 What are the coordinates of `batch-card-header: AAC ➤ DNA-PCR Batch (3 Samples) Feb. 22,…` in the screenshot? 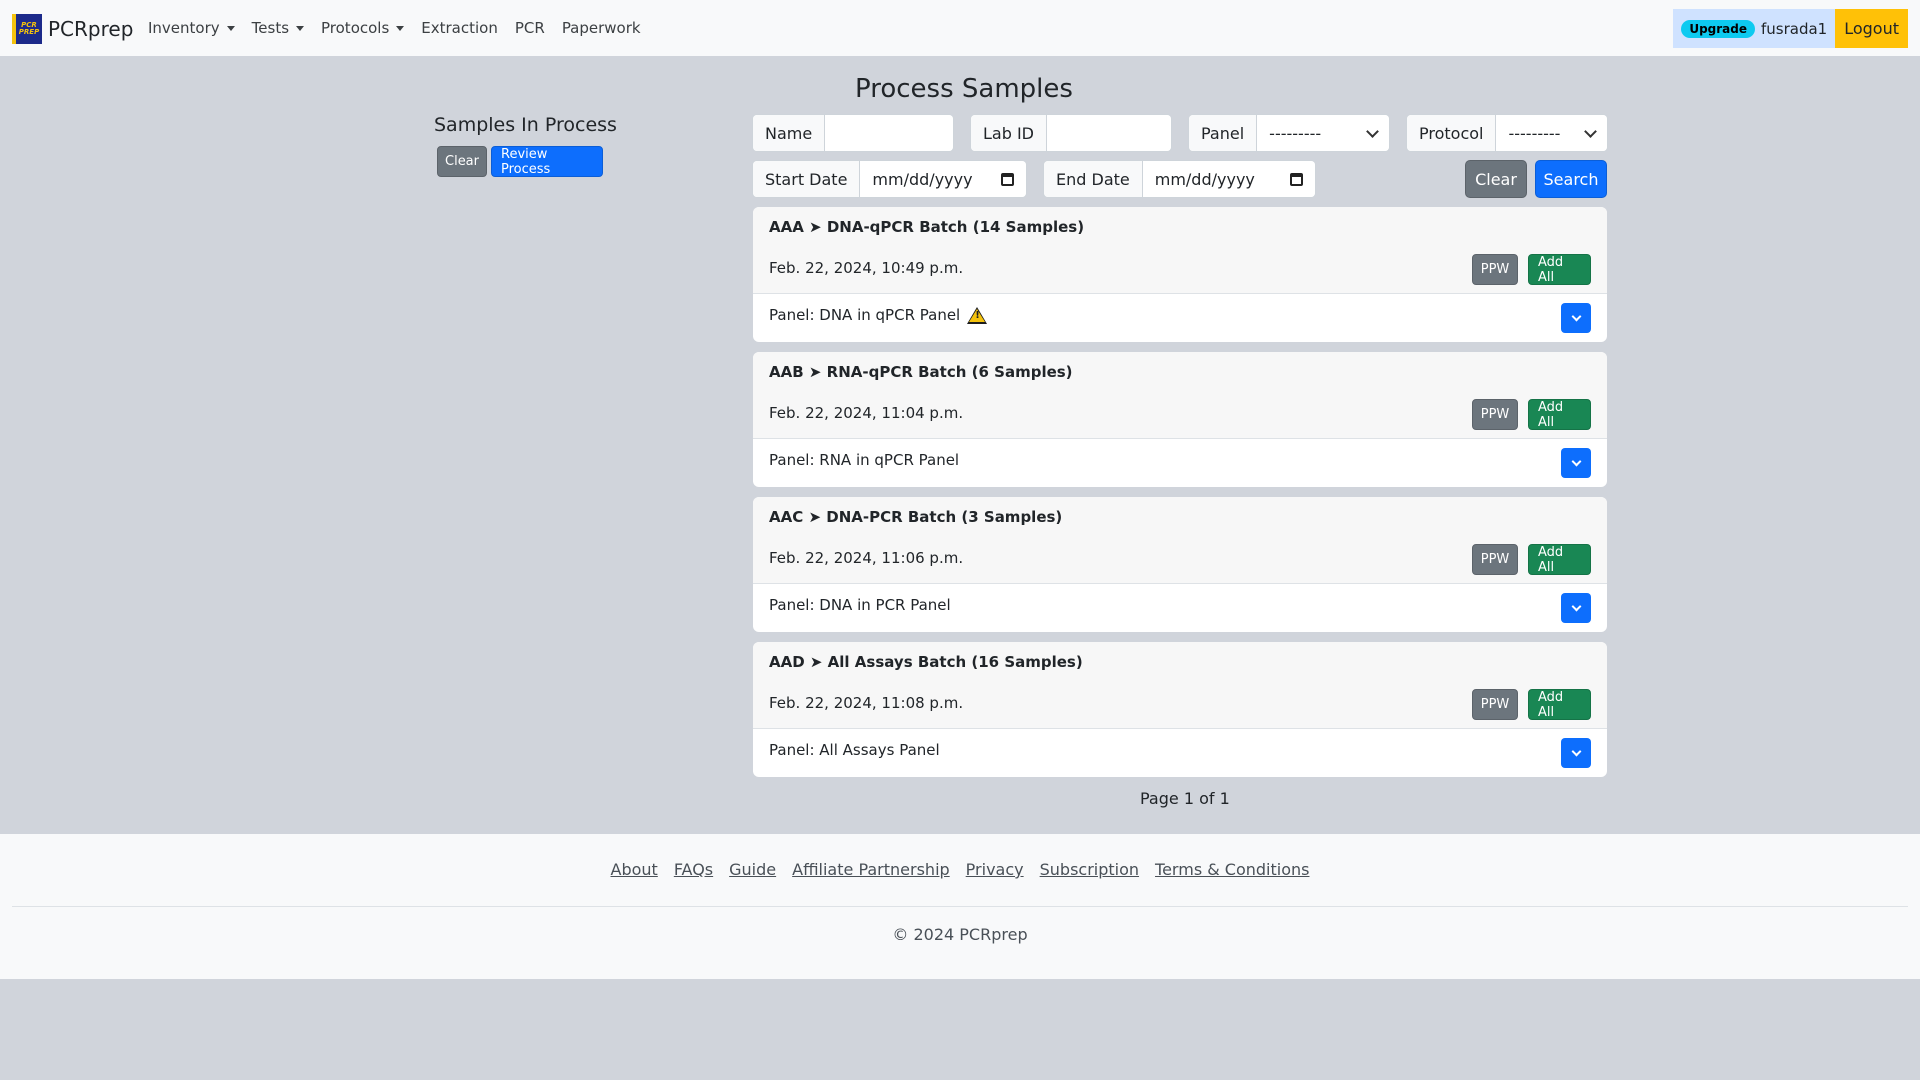 It's located at (1180, 540).